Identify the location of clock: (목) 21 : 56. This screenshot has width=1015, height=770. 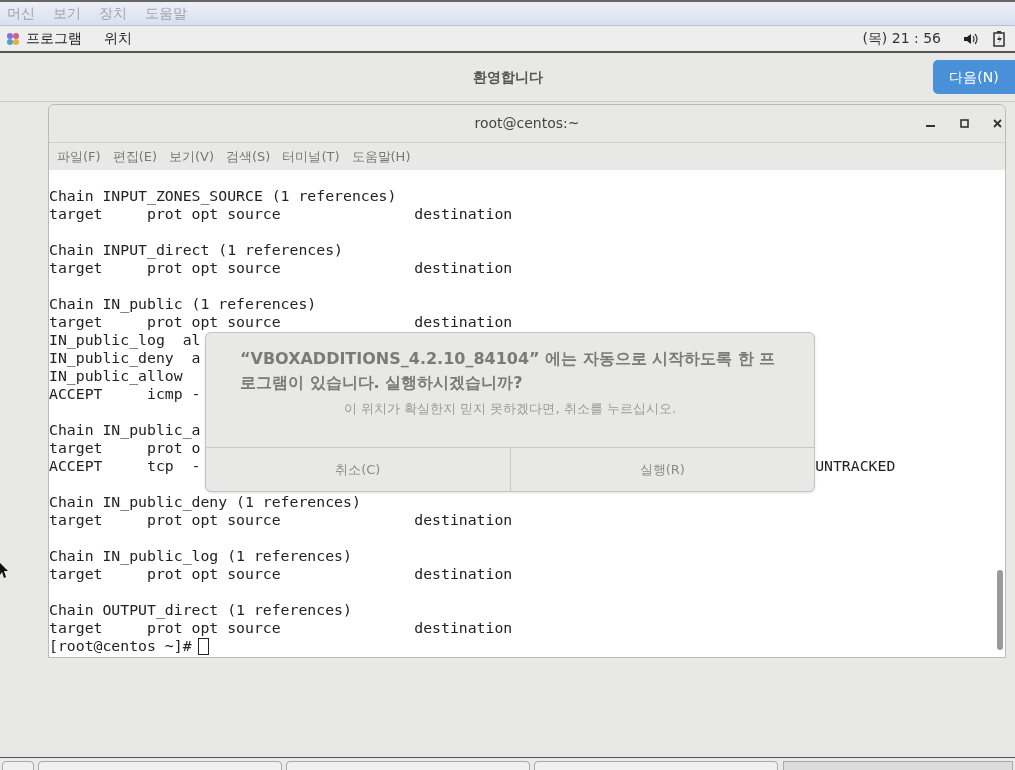
(901, 38).